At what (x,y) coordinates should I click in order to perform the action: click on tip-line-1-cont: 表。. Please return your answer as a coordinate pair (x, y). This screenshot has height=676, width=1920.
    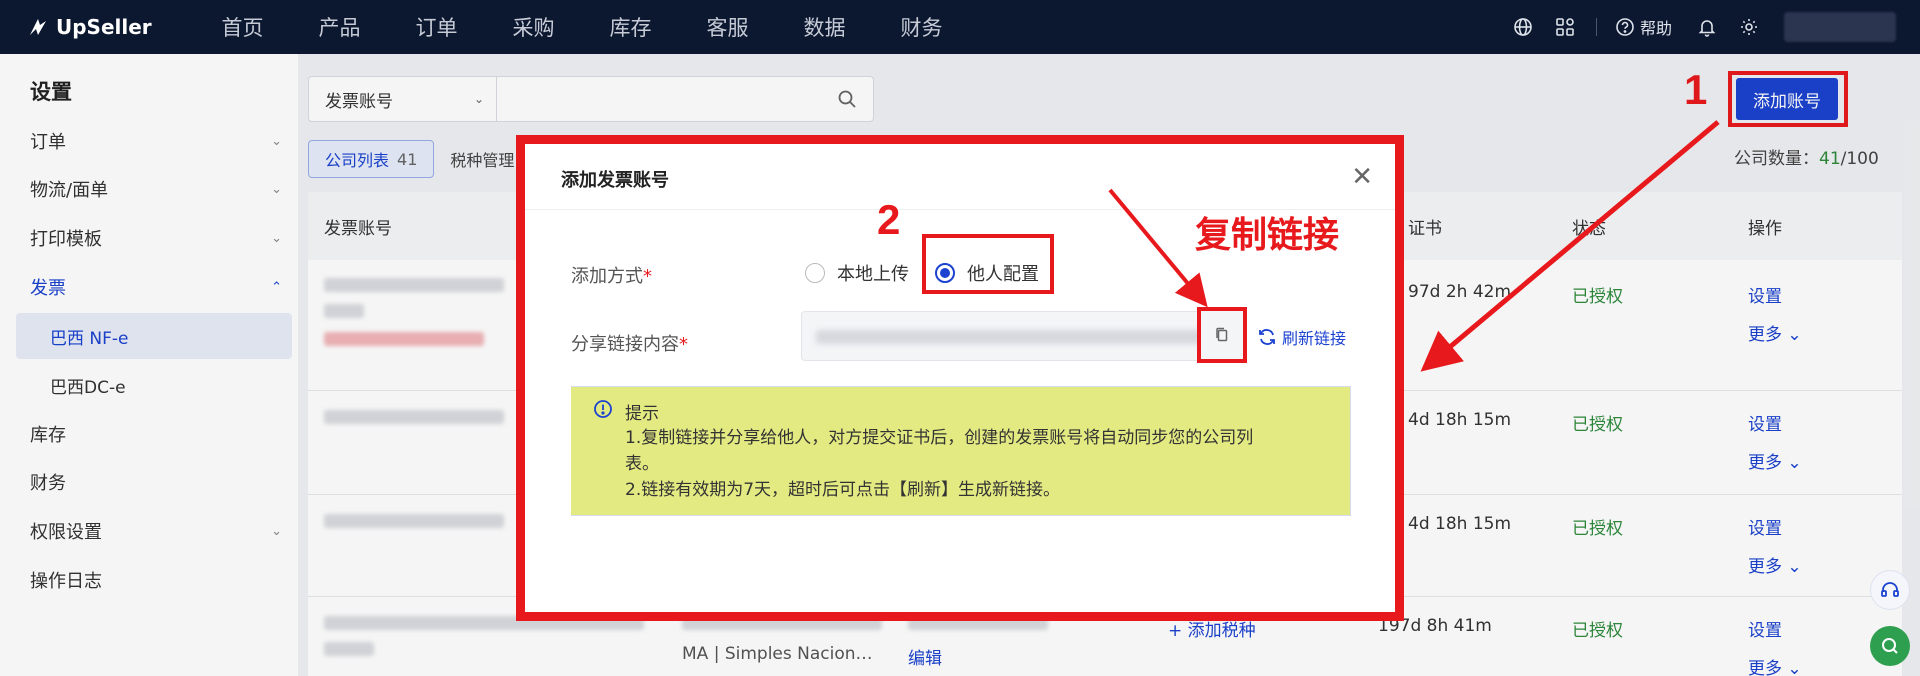
    Looking at the image, I should click on (642, 464).